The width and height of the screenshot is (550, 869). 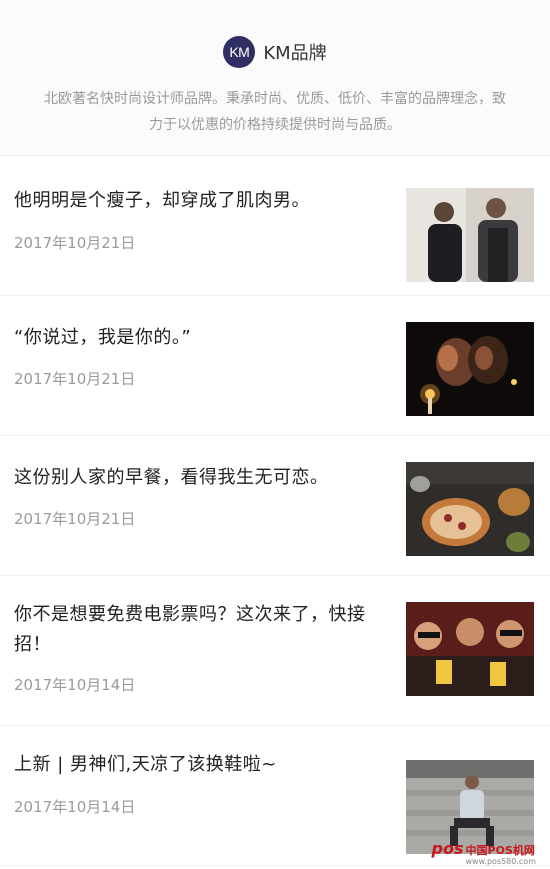 I want to click on brand-avatar: KM, so click(x=239, y=52).